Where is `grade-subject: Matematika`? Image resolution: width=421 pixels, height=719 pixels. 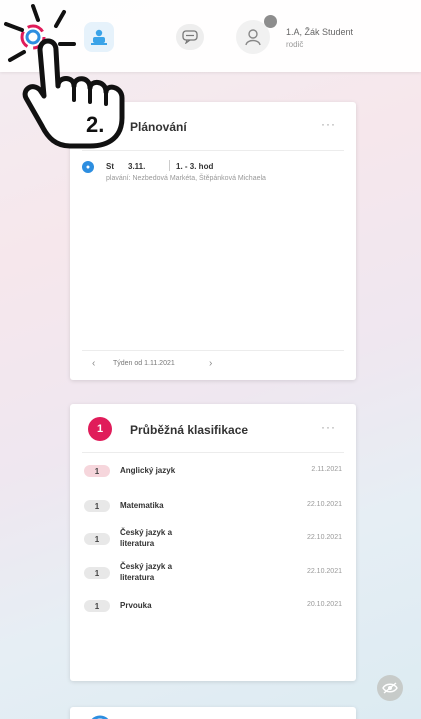
grade-subject: Matematika is located at coordinates (142, 505).